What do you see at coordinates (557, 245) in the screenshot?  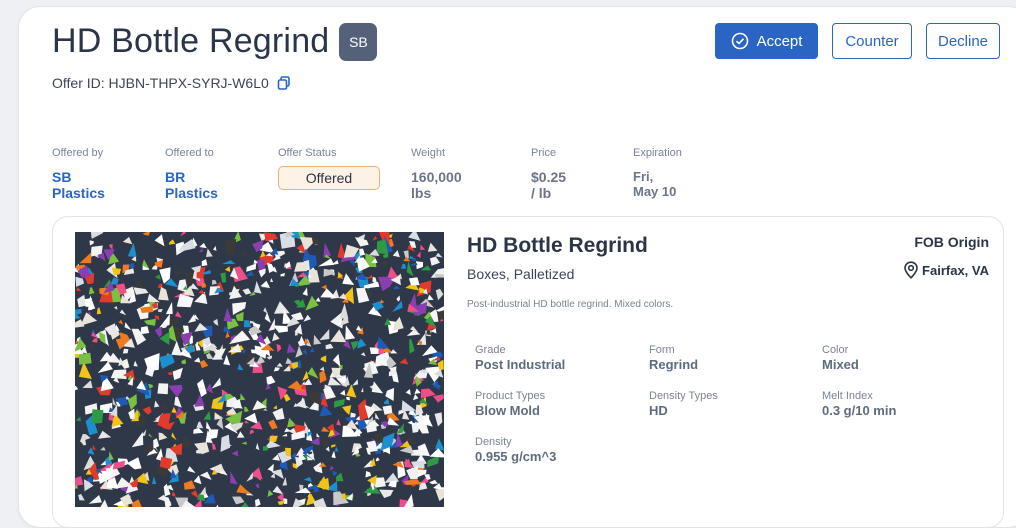 I see `listing-title: HD Bottle Regrind` at bounding box center [557, 245].